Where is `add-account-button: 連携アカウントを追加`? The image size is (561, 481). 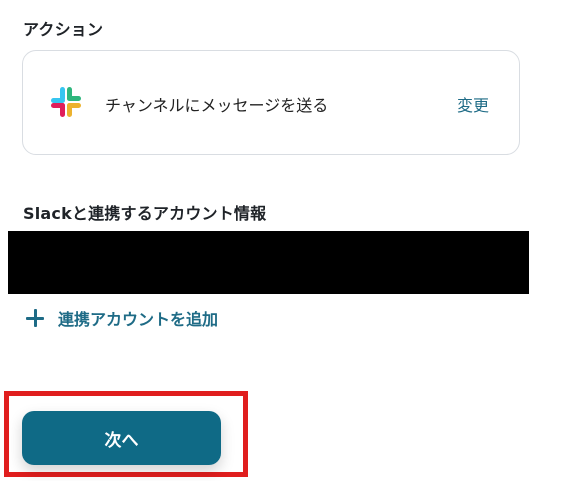 add-account-button: 連携アカウントを追加 is located at coordinates (121, 318).